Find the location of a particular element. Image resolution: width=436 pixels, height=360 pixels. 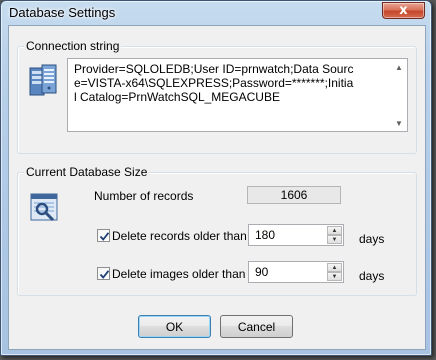

title-bar: Database Settings x is located at coordinates (216, 13).